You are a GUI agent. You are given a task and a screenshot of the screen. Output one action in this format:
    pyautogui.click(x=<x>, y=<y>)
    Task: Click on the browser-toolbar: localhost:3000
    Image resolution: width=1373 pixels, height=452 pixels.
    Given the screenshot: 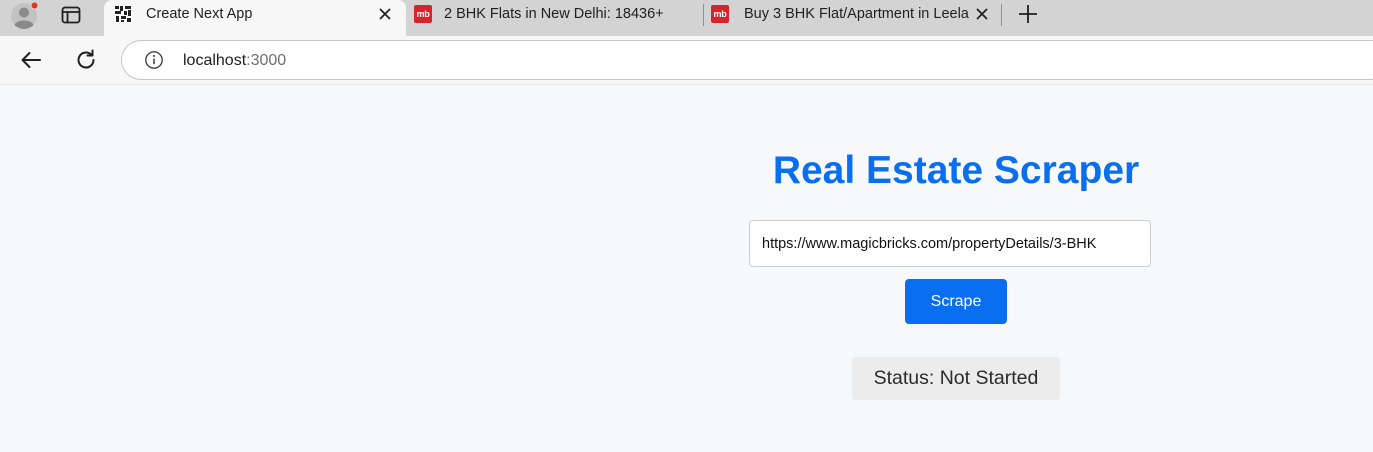 What is the action you would take?
    pyautogui.click(x=686, y=60)
    